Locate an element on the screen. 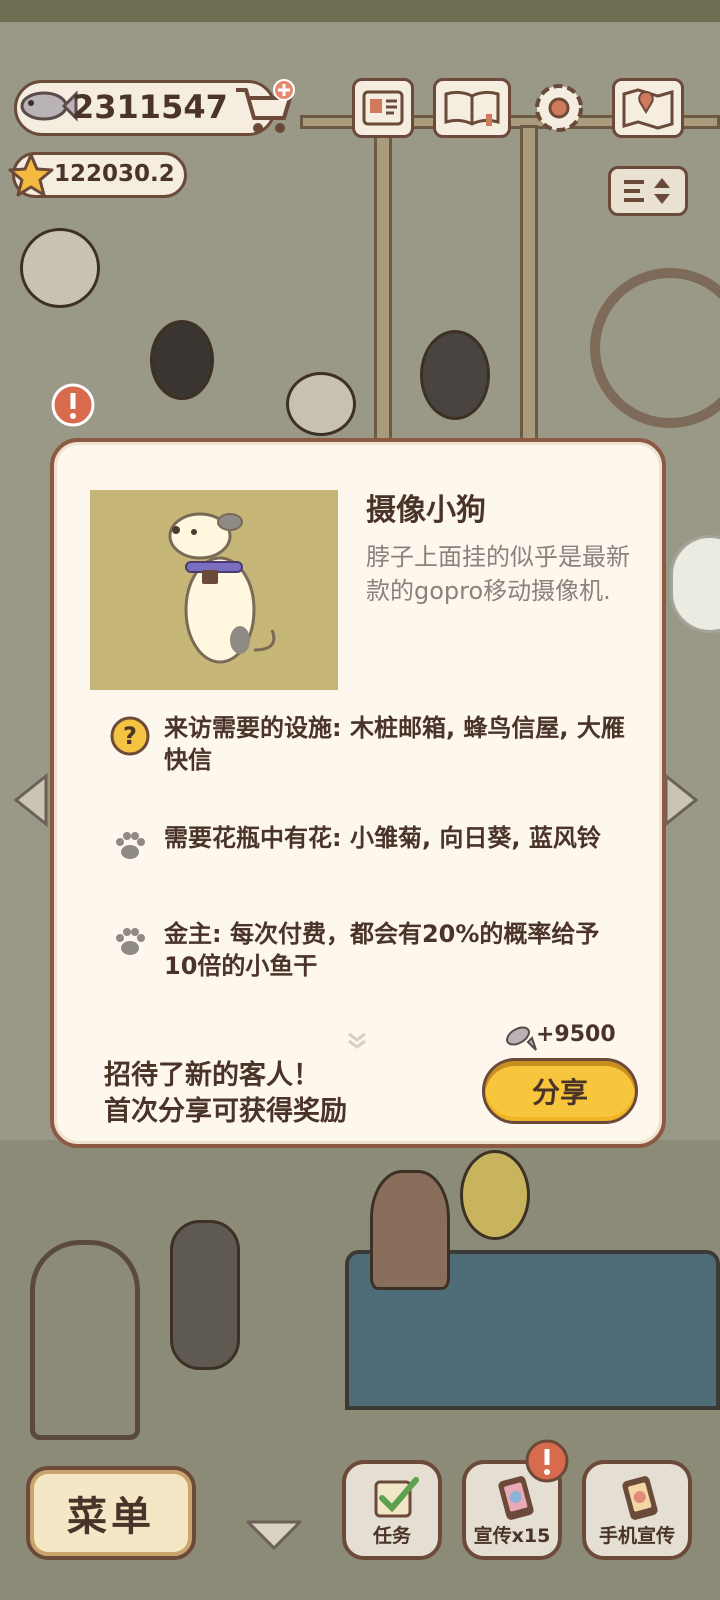  share-message-line1: 招待了新的客人！ is located at coordinates (212, 1075).